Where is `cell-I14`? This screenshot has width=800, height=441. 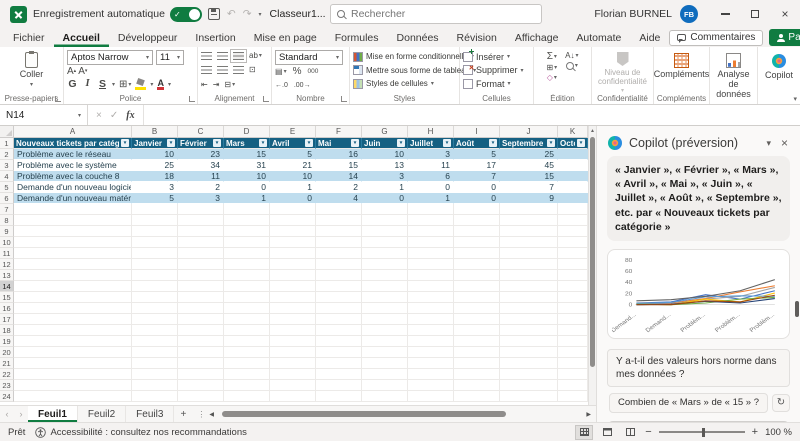 cell-I14 is located at coordinates (477, 286).